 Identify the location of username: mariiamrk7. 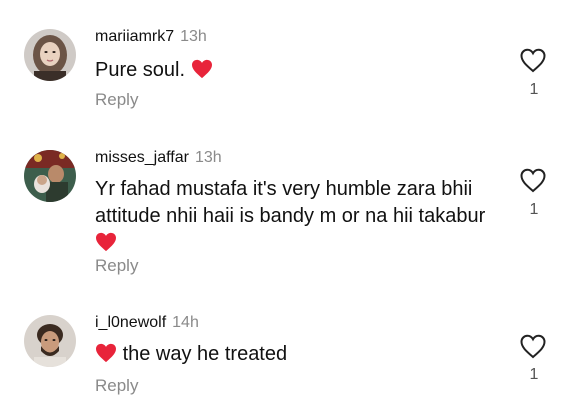
(134, 36).